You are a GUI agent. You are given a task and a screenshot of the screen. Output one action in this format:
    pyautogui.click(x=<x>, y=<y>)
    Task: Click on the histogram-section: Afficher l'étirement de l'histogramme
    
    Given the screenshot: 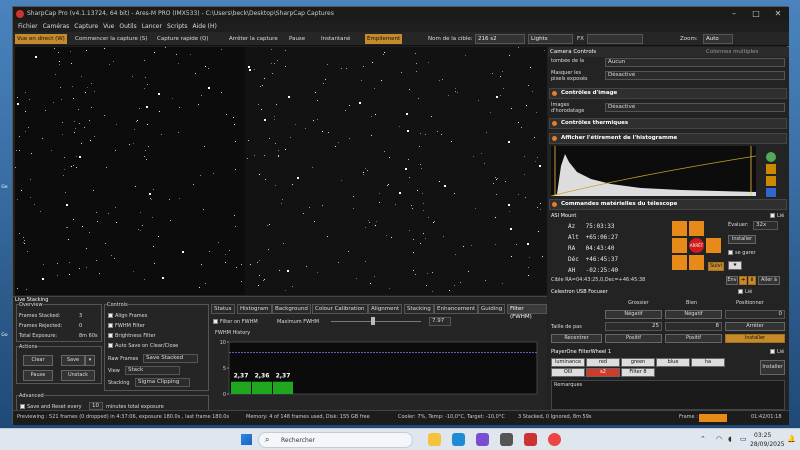 What is the action you would take?
    pyautogui.click(x=668, y=138)
    